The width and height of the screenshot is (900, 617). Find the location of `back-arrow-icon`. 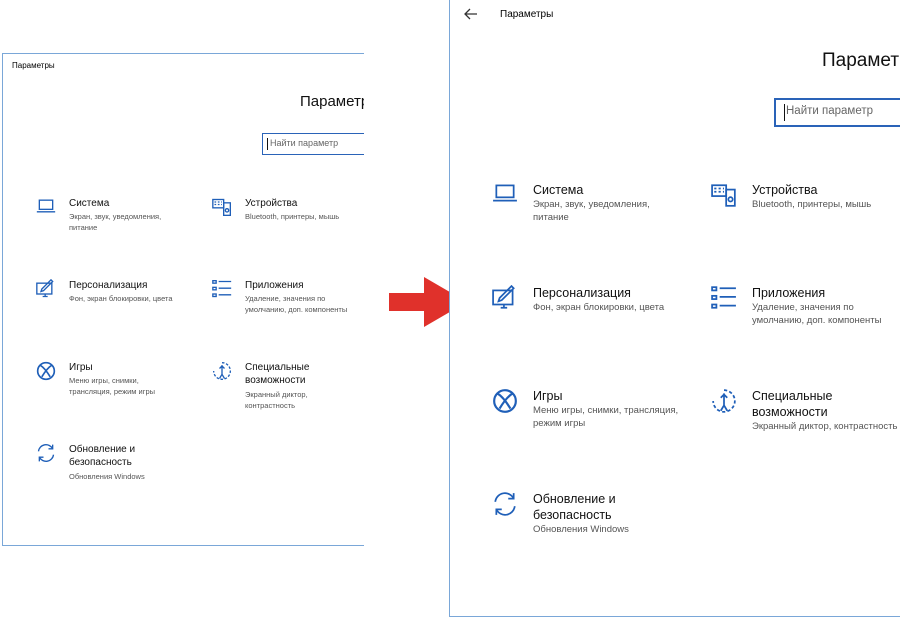

back-arrow-icon is located at coordinates (471, 13).